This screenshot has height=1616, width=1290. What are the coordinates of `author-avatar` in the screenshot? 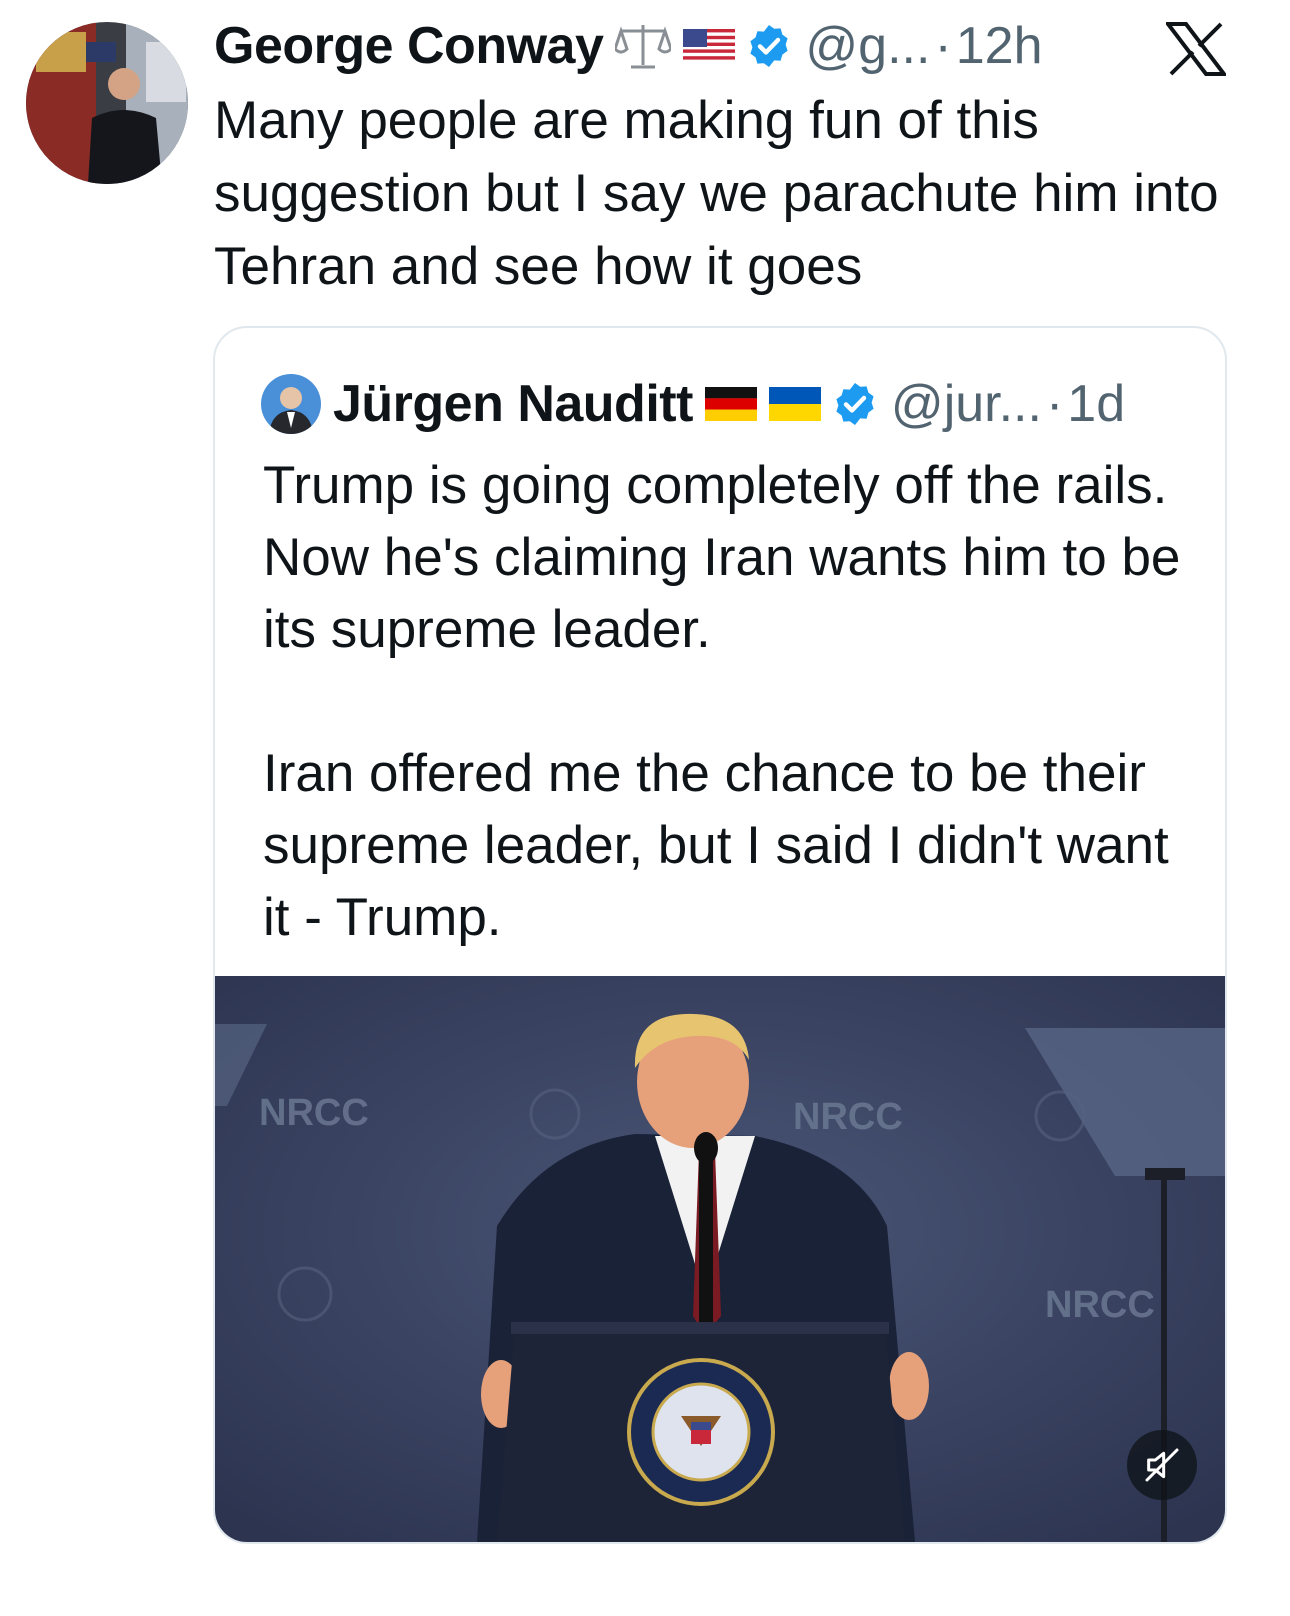 It's located at (107, 103).